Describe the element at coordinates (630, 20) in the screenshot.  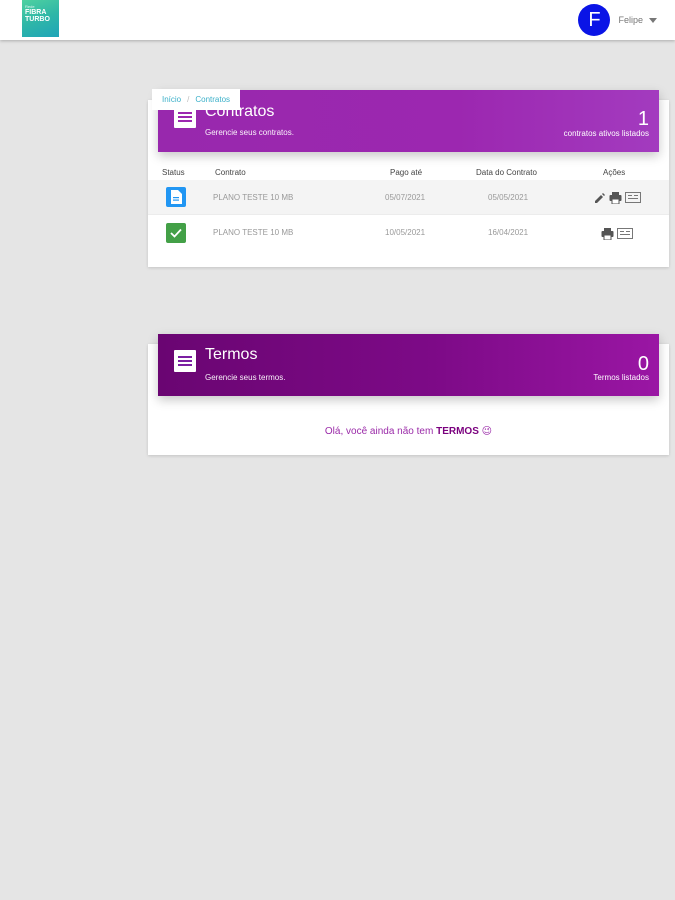
I see `user-name: Felipe` at that location.